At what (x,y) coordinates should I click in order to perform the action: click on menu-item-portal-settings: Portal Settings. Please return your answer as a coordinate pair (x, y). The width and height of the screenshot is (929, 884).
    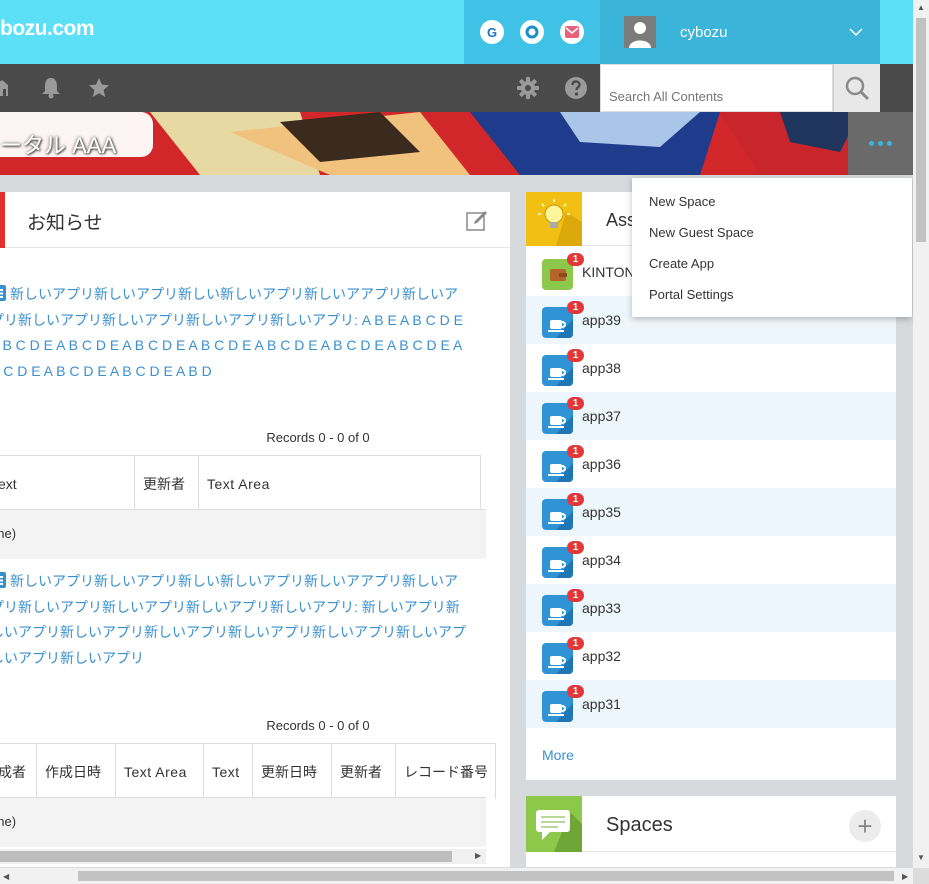
    Looking at the image, I should click on (772, 294).